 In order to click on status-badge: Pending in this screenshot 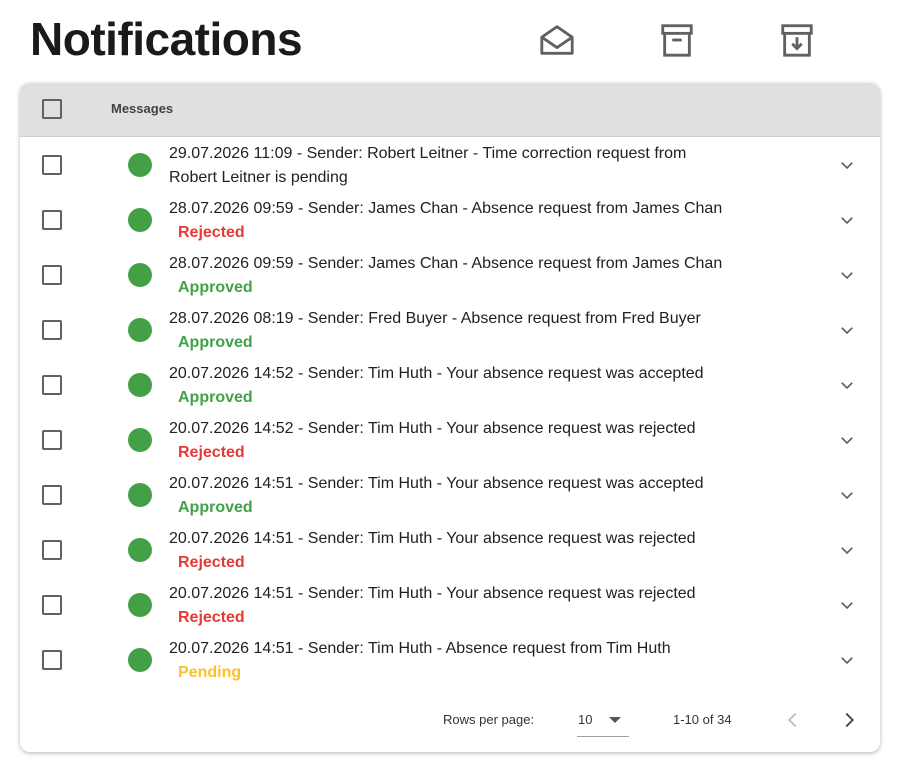, I will do `click(210, 672)`.